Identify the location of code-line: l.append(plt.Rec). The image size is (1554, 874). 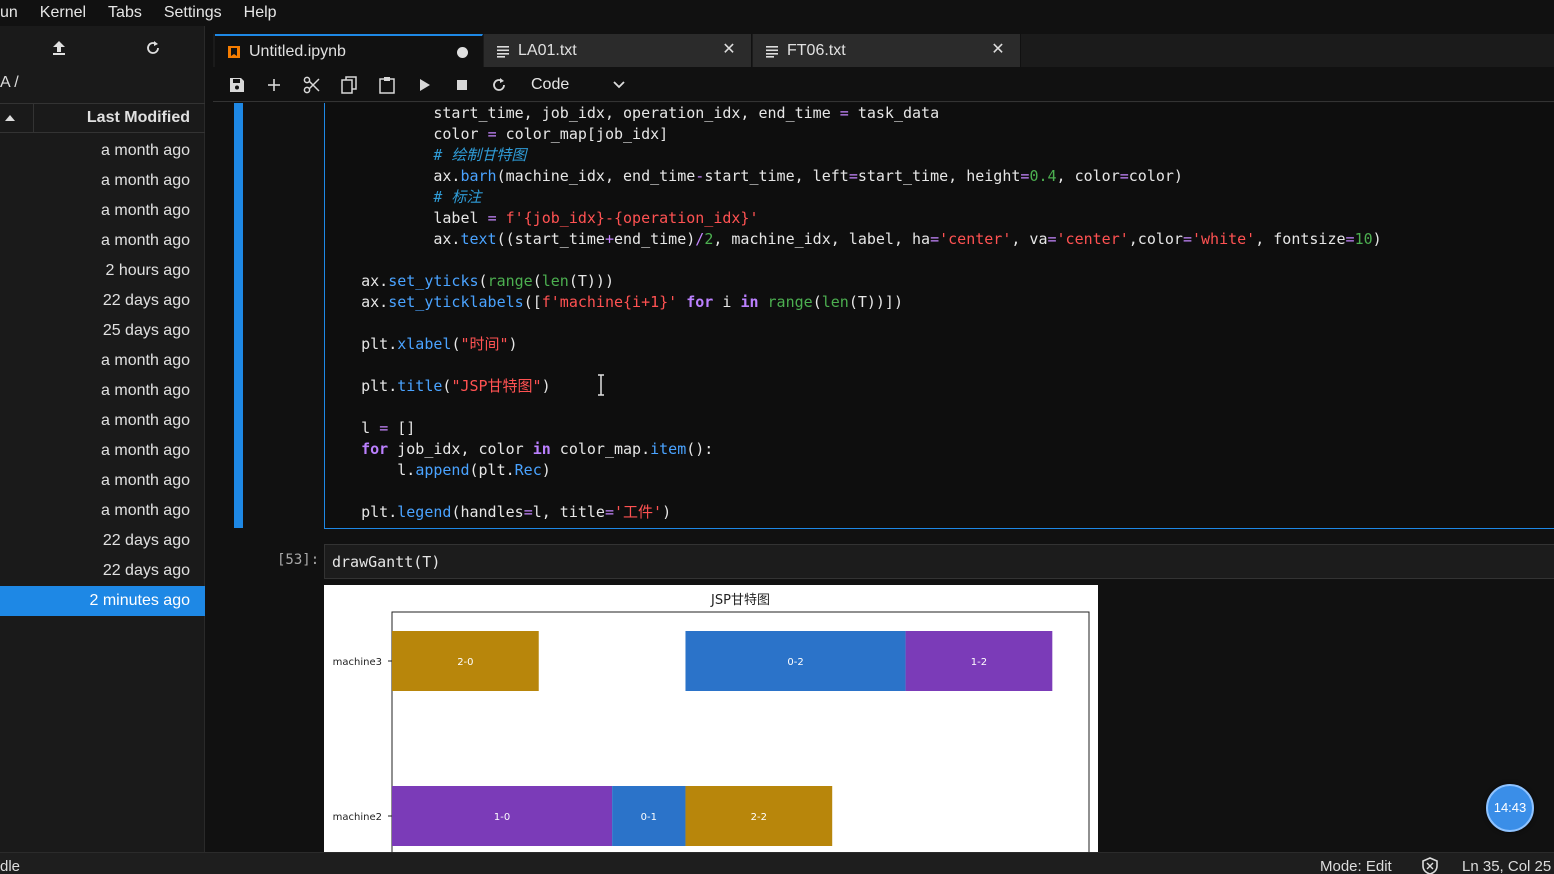
(438, 470).